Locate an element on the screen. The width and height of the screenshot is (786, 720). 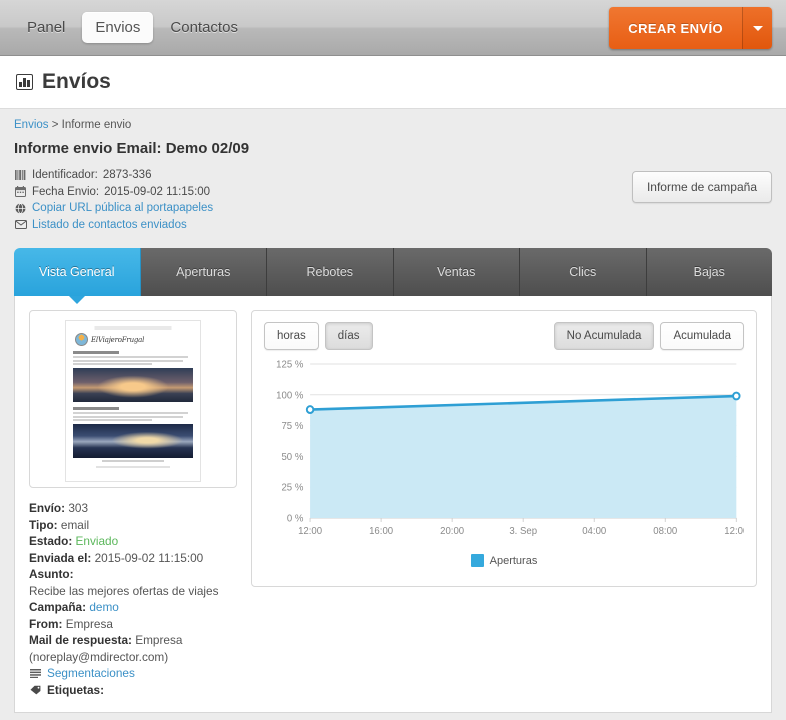
legend-swatch-aperturas is located at coordinates (477, 560).